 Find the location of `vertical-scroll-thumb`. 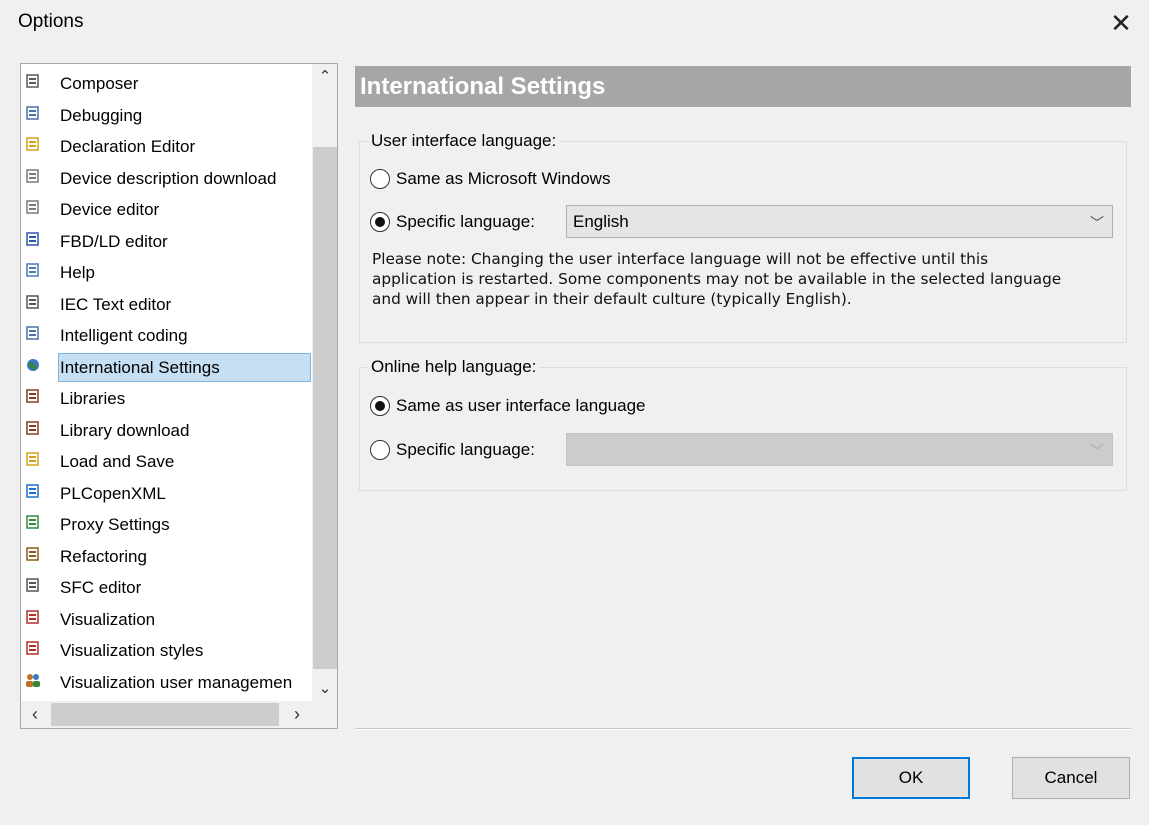

vertical-scroll-thumb is located at coordinates (325, 408).